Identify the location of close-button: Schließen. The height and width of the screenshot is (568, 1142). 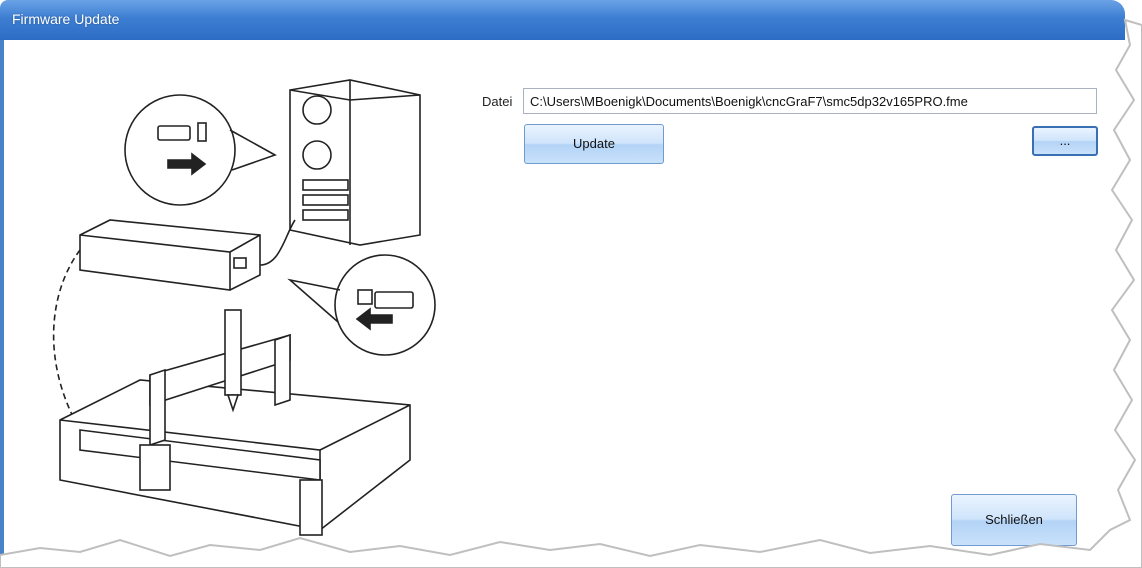
(1014, 520).